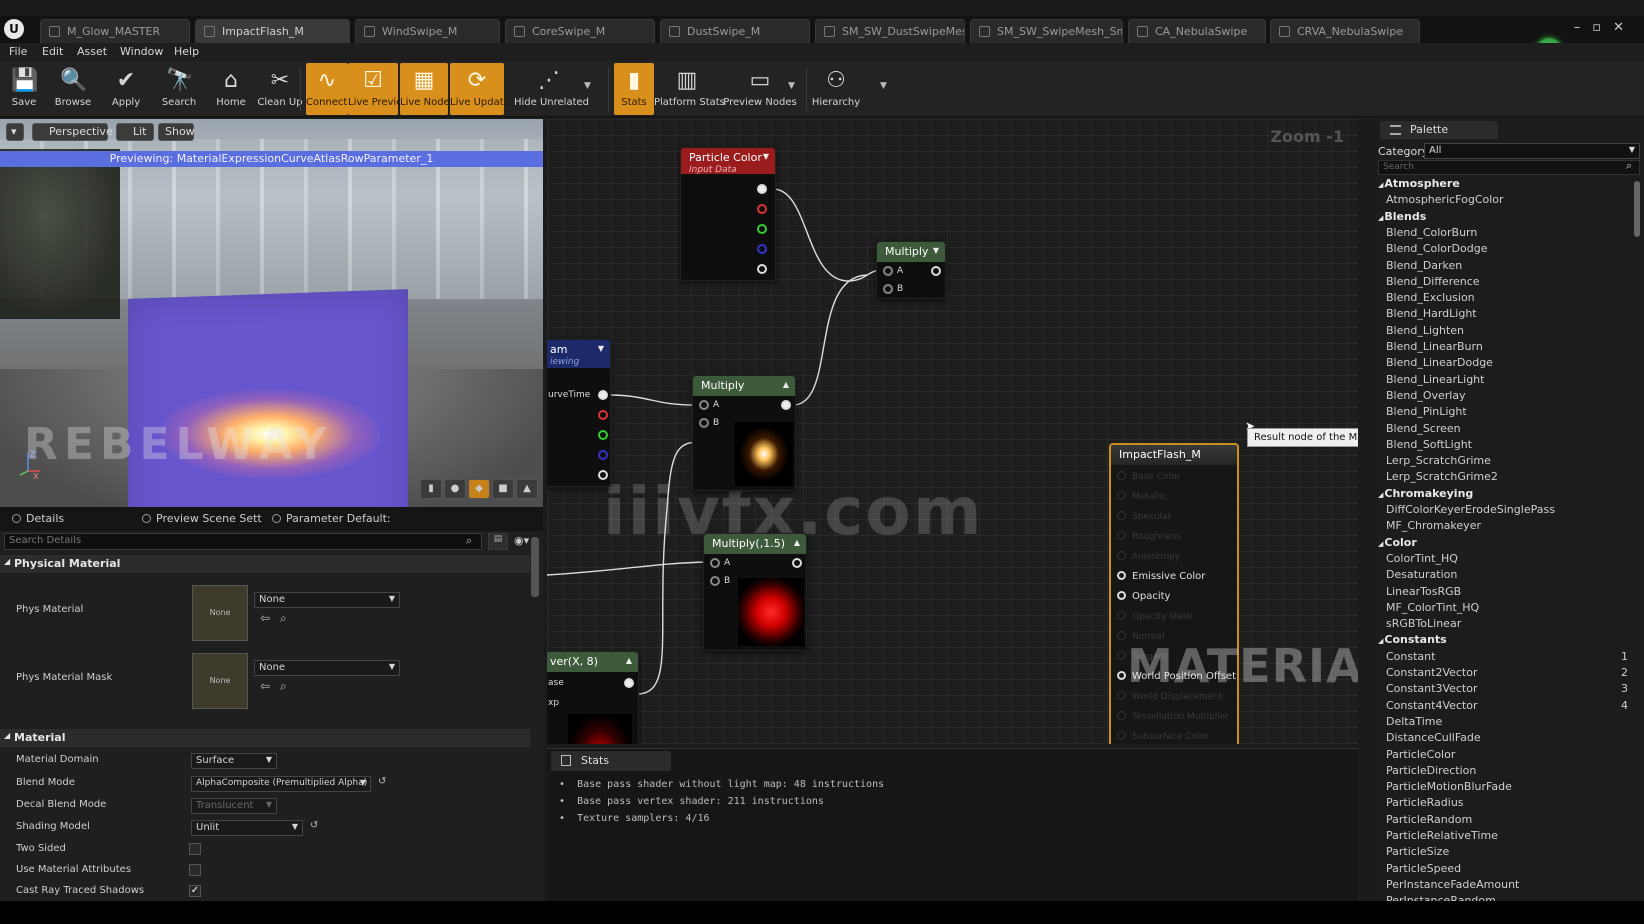  I want to click on palette-item: ParticleRelativeTime, so click(1510, 835).